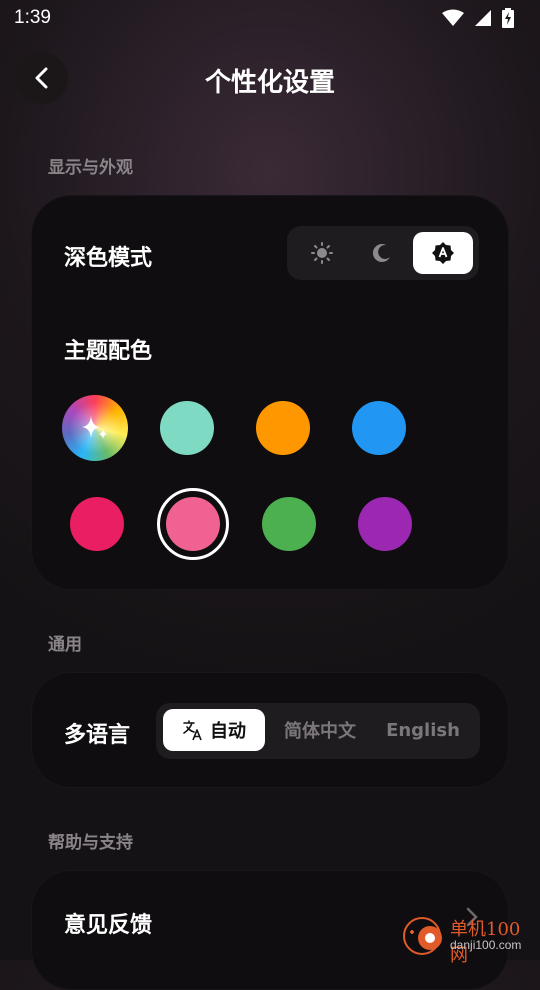 This screenshot has width=540, height=990. Describe the element at coordinates (32, 17) in the screenshot. I see `status-time: 1:39` at that location.